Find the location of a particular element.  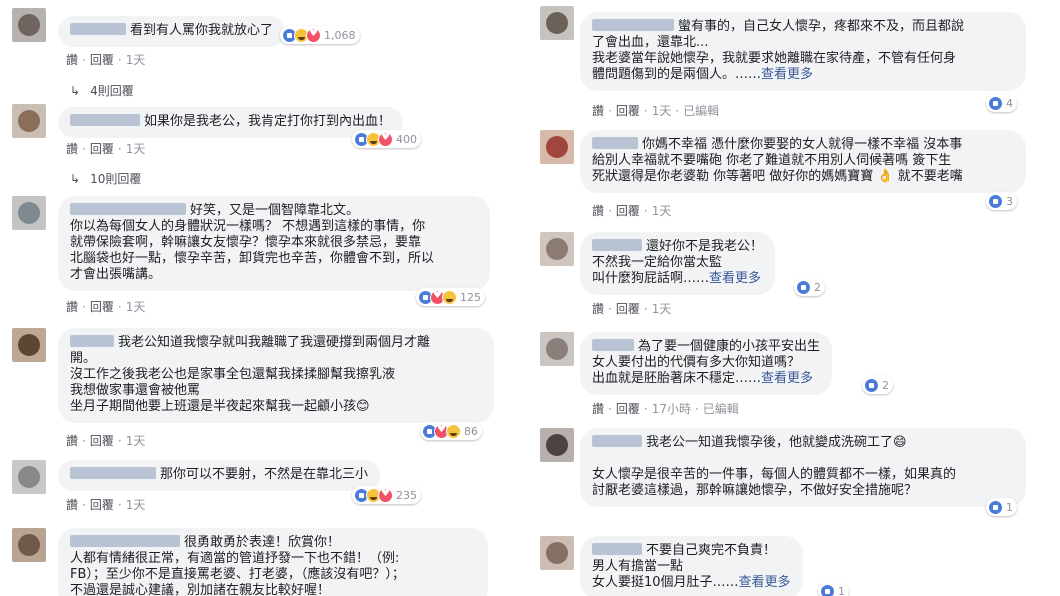

comment-actions: 讚 · 回覆 · 17小時 · 已編輯 is located at coordinates (665, 409).